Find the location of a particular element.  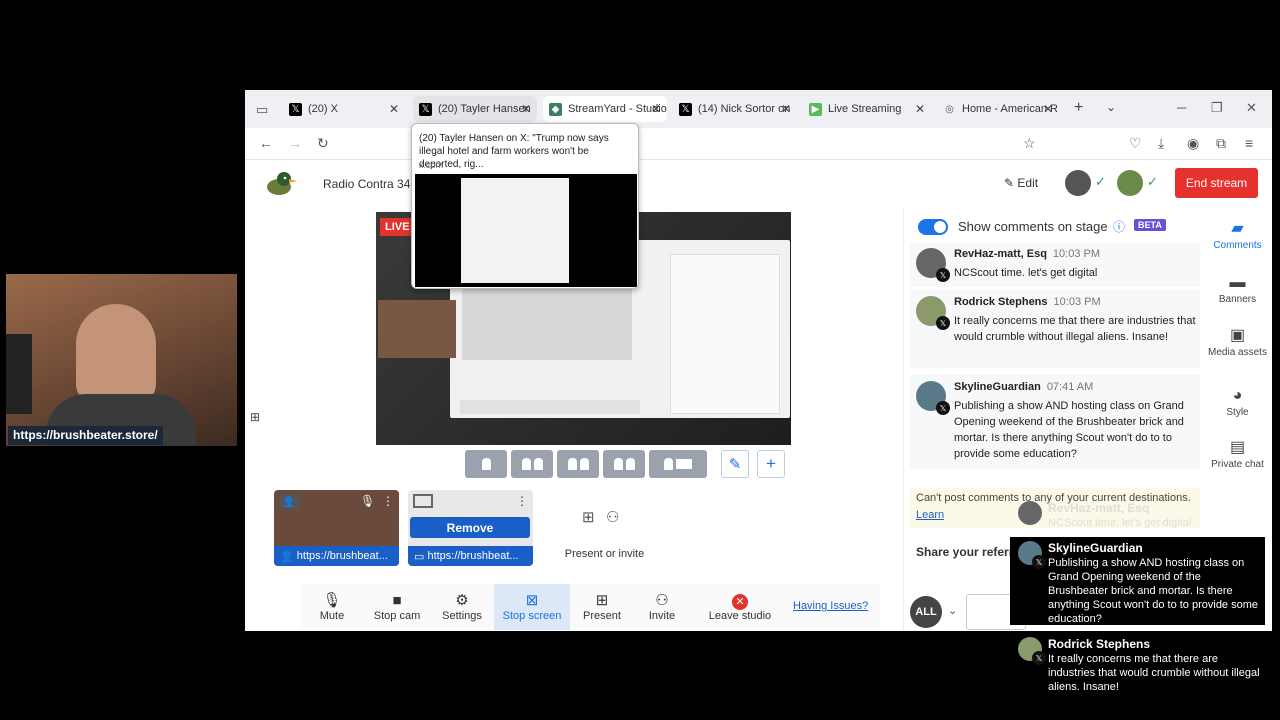

screen-share-icon: ⊠ is located at coordinates (532, 600).